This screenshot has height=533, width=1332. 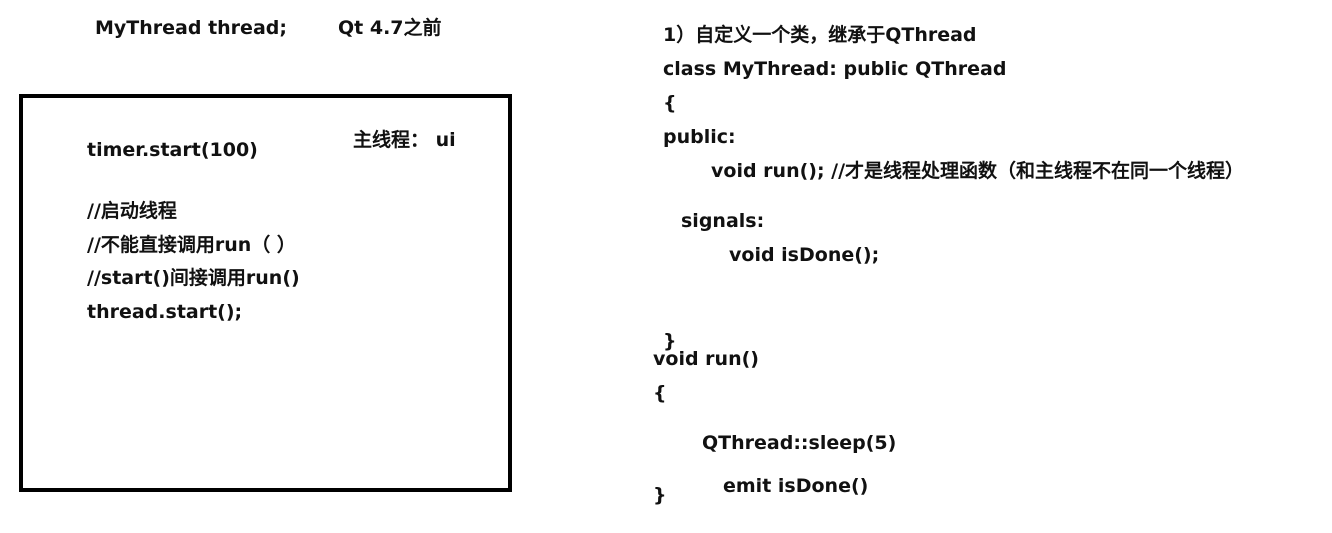 What do you see at coordinates (660, 393) in the screenshot?
I see `run-open-brace: {` at bounding box center [660, 393].